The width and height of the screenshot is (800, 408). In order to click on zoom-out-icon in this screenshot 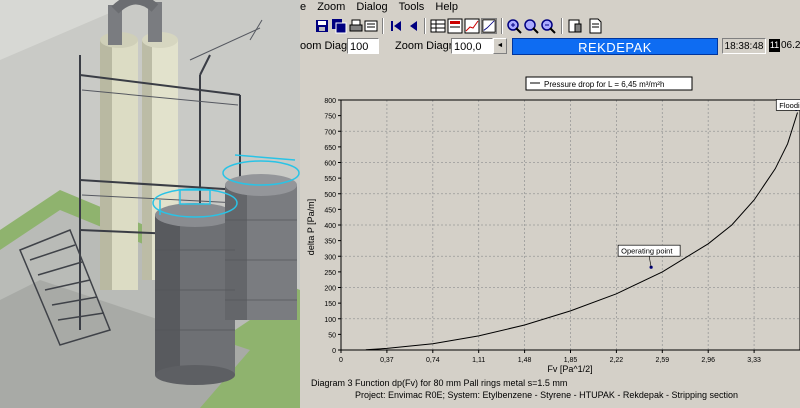, I will do `click(548, 26)`.